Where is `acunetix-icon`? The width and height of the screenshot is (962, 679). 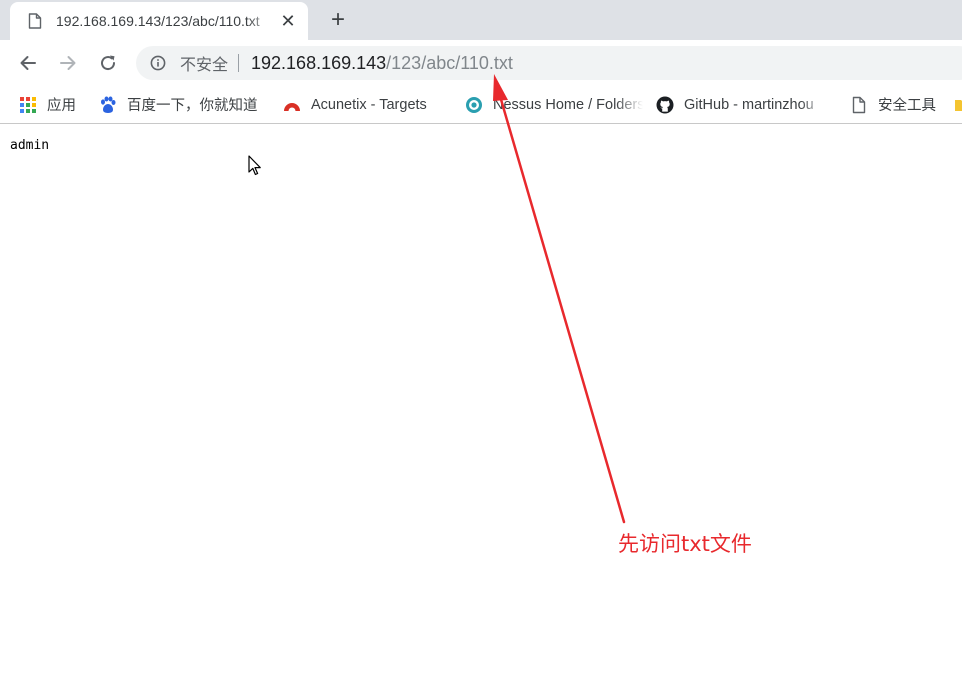 acunetix-icon is located at coordinates (292, 106).